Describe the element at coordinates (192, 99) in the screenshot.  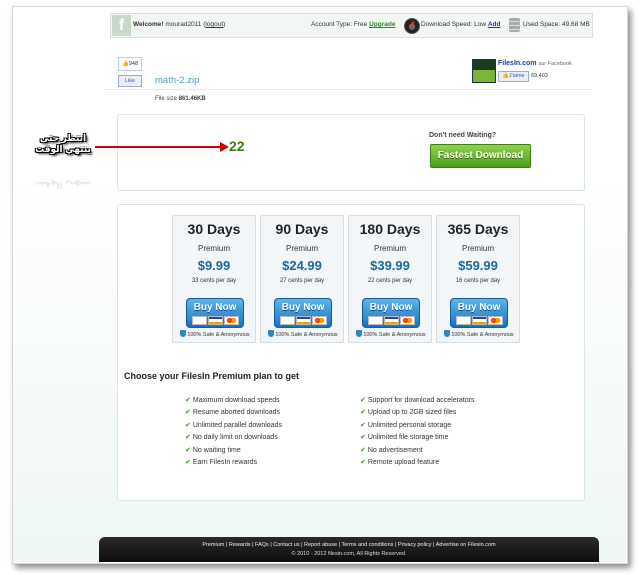
I see `file-size-value: 861.46KB` at that location.